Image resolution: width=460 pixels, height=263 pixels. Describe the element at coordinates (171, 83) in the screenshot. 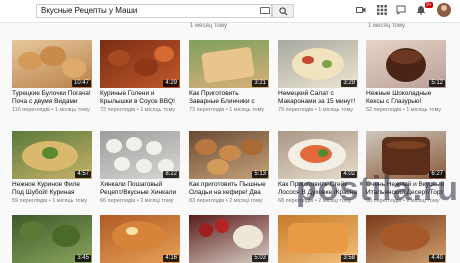

I see `video-duration: 4:29` at that location.